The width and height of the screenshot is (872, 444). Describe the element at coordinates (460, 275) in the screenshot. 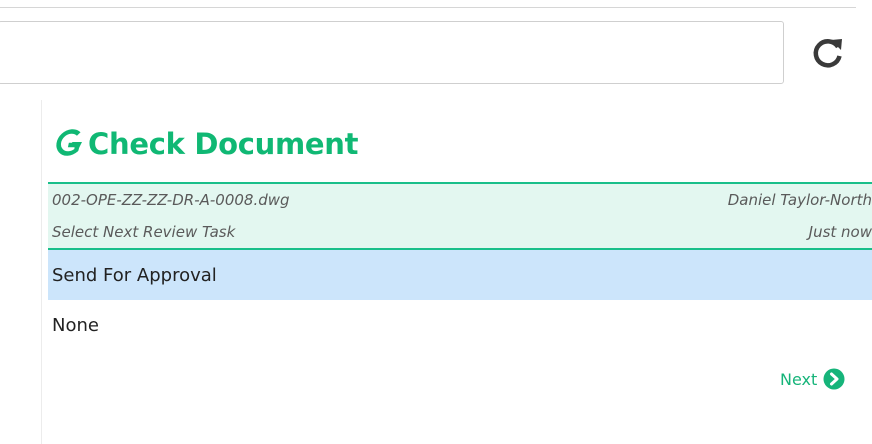

I see `option-send-for-approval: Send For Approval` at that location.